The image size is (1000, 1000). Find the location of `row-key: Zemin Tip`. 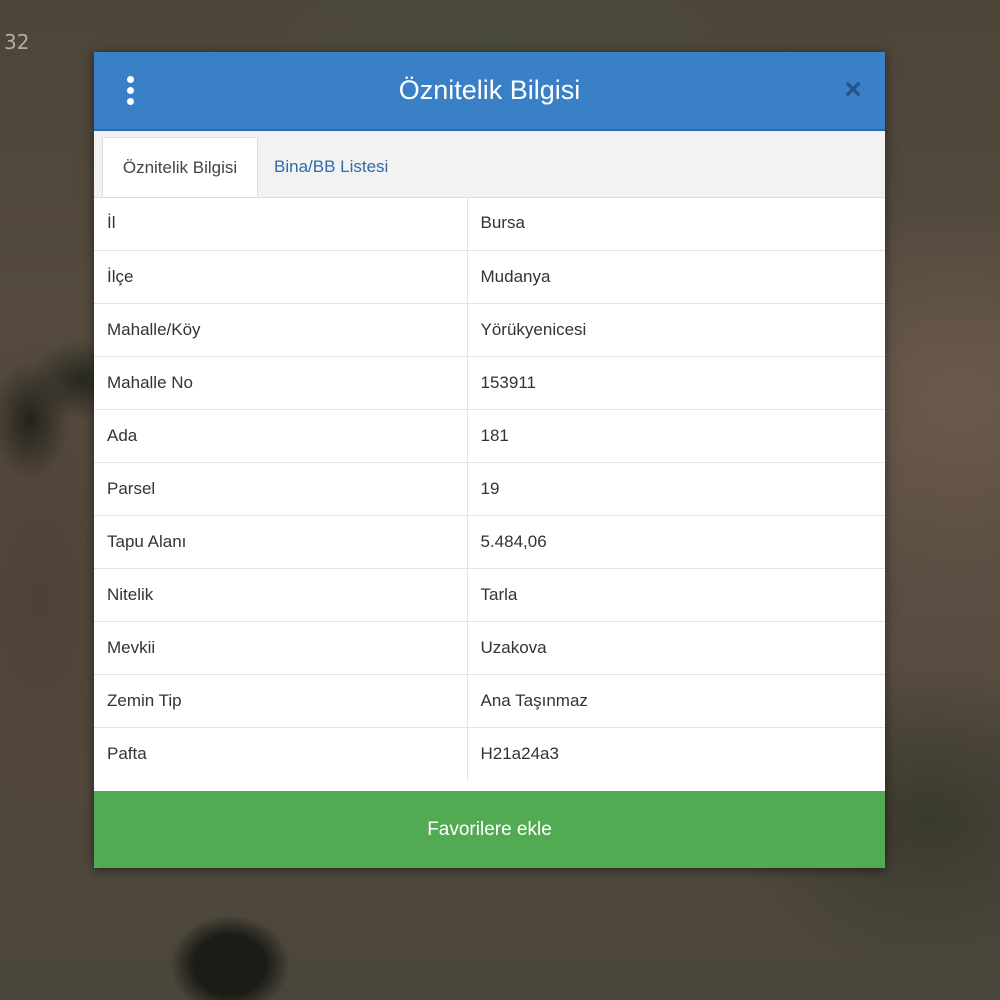

row-key: Zemin Tip is located at coordinates (281, 700).